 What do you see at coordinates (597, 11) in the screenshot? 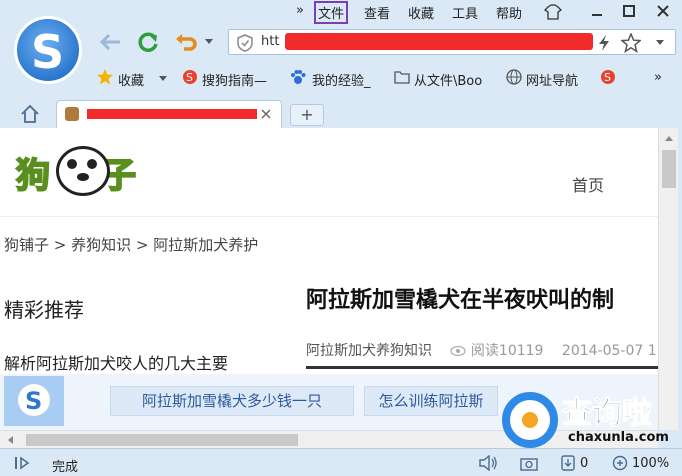
I see `minimize-icon` at bounding box center [597, 11].